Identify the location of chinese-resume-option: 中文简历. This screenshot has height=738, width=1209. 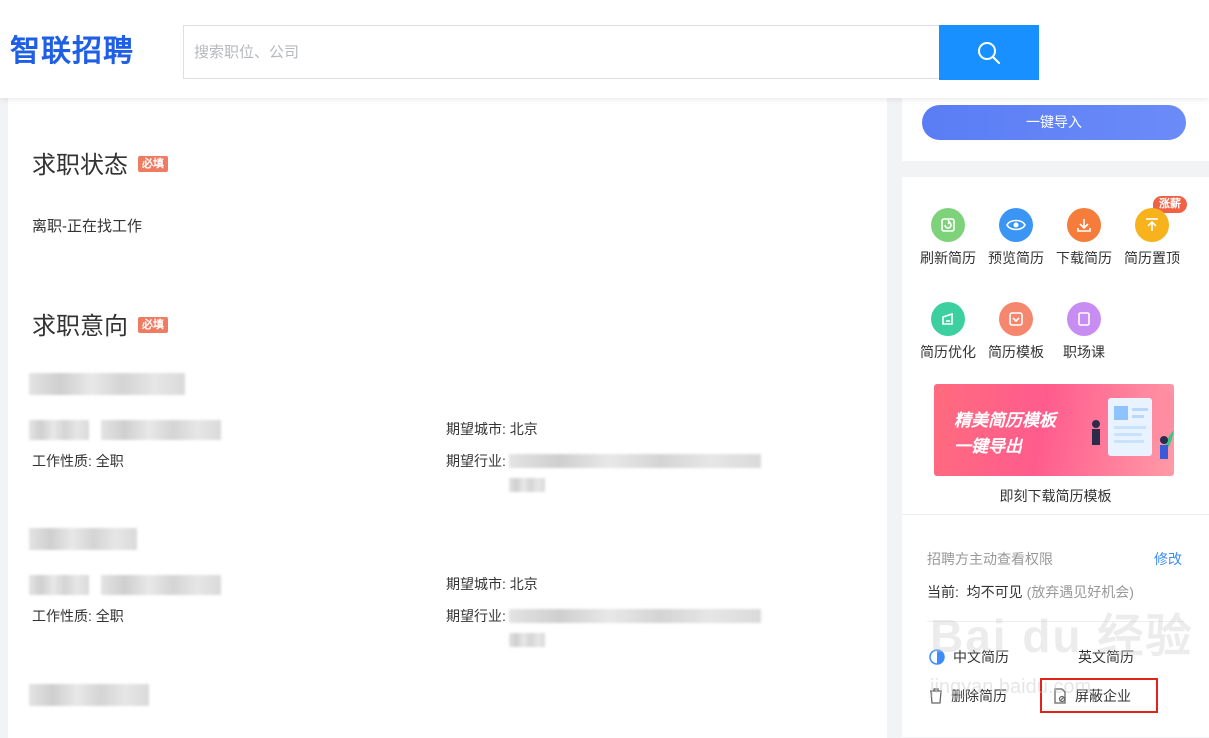
(969, 657).